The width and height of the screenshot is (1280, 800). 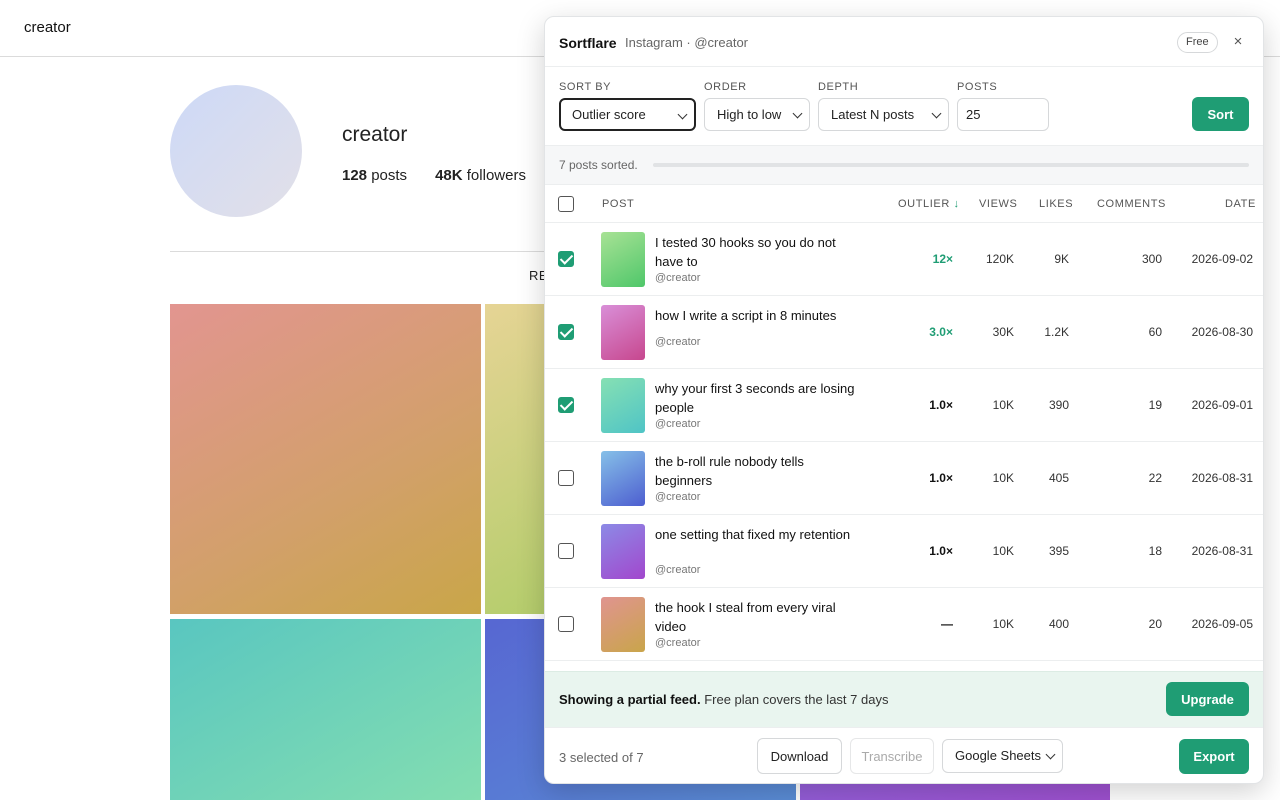 I want to click on followers-count: 48K, so click(x=449, y=175).